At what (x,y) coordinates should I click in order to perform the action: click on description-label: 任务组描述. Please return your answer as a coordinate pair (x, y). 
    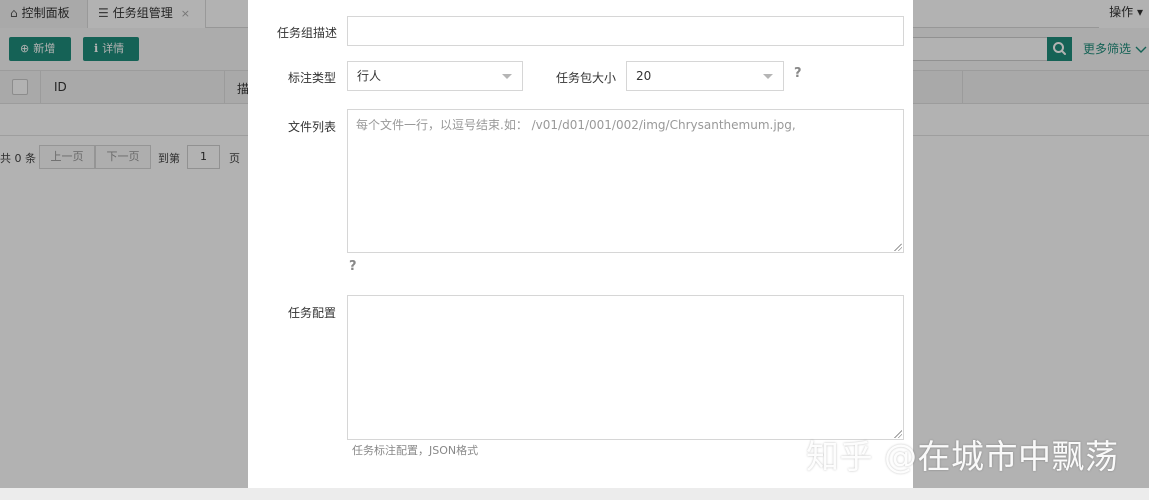
    Looking at the image, I should click on (307, 33).